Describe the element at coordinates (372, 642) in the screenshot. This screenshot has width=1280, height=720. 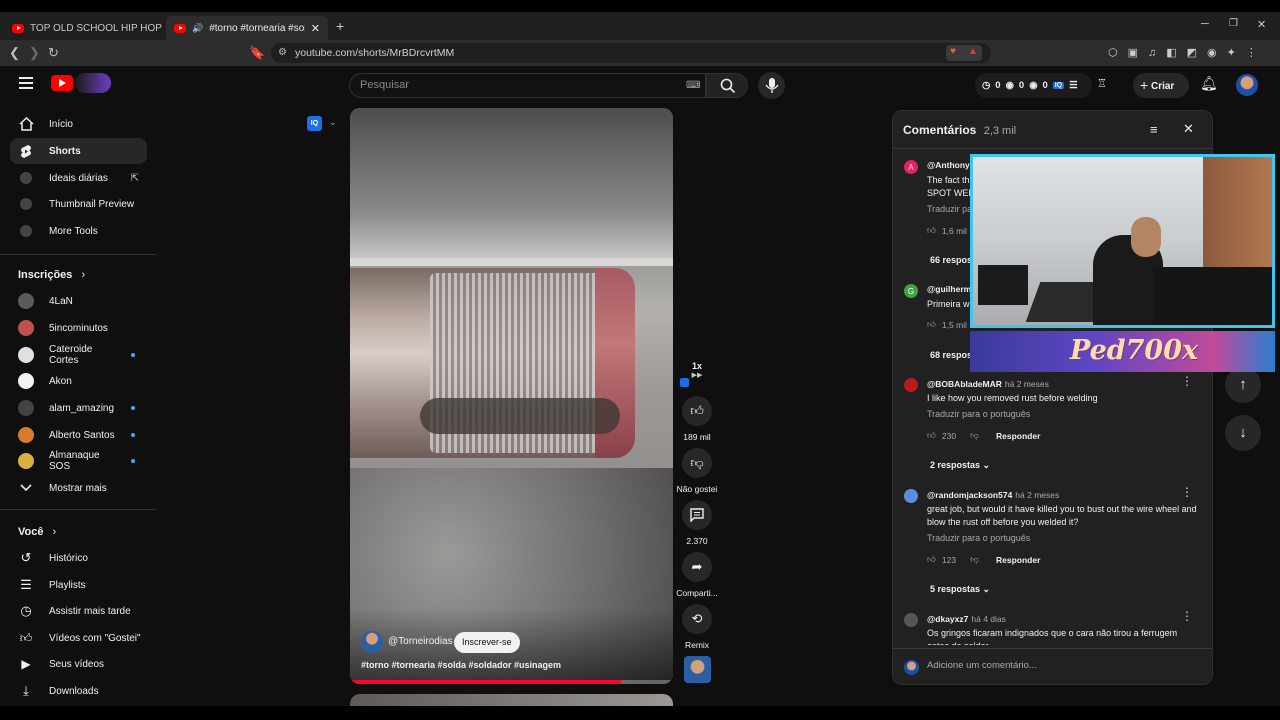
I see `channel-avatar` at that location.